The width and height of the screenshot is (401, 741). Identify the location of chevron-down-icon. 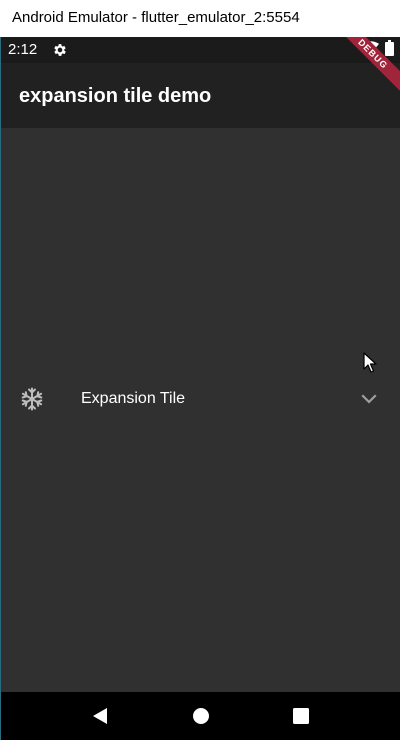
(369, 399).